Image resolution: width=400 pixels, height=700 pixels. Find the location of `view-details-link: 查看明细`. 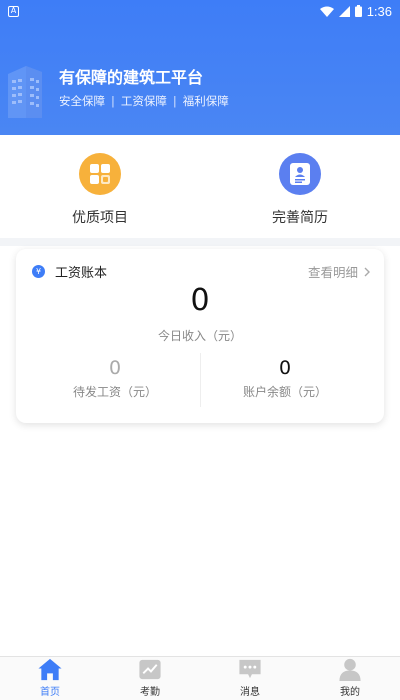

view-details-link: 查看明细 is located at coordinates (339, 271).